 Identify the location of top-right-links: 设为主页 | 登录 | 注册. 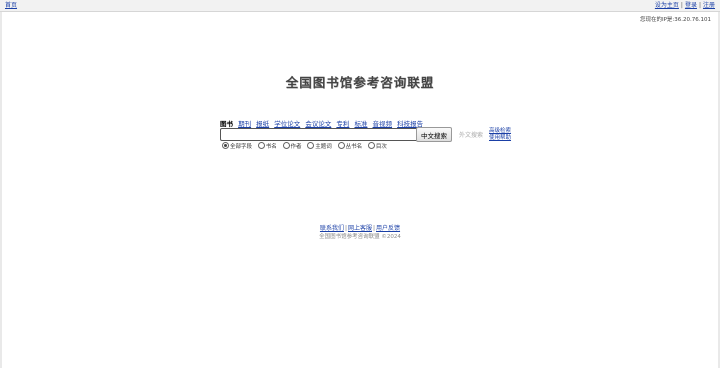
(685, 5).